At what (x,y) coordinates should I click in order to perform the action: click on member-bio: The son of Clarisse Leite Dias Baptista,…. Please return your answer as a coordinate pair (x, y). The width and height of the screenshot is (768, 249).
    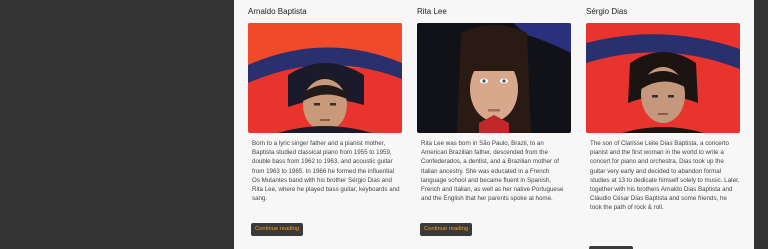
    Looking at the image, I should click on (665, 176).